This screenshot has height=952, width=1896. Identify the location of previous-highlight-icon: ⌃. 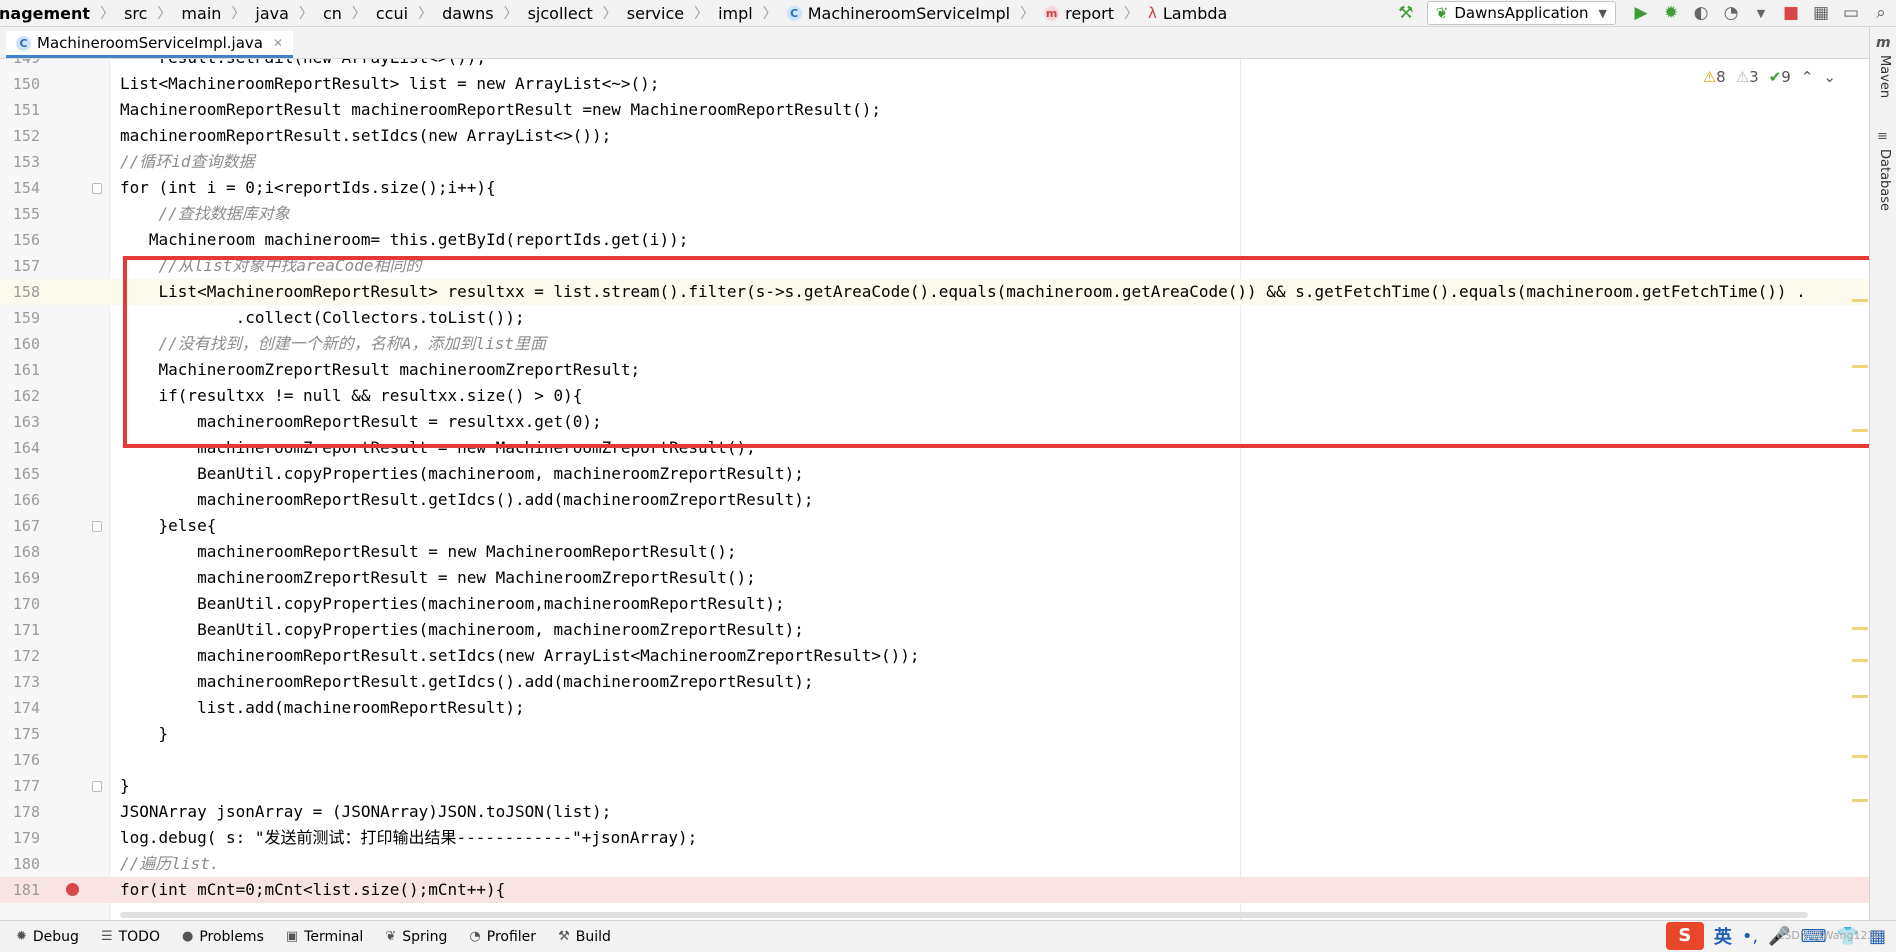
(1807, 77).